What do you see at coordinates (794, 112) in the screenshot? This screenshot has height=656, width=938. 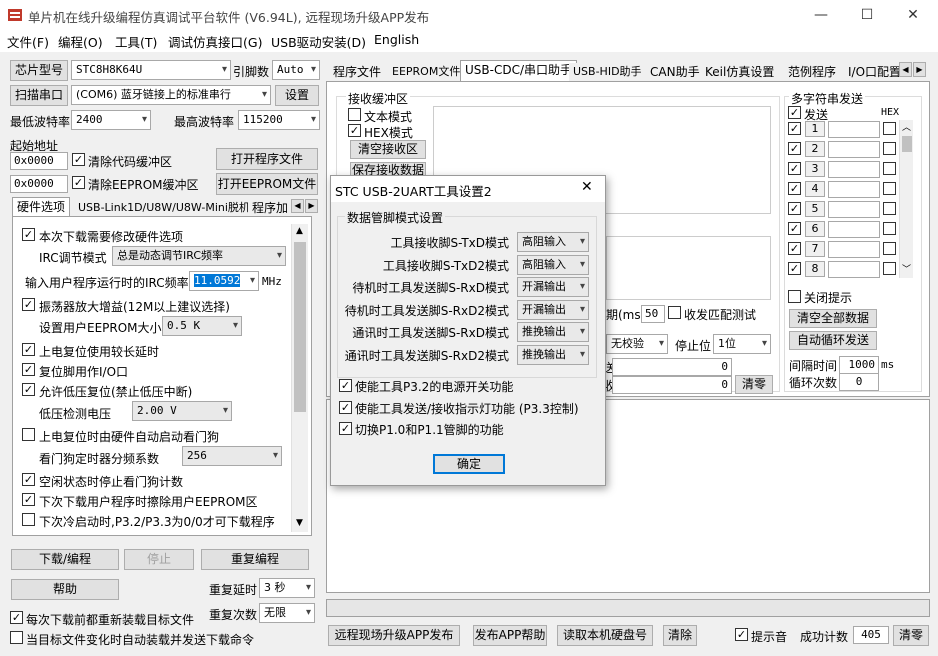 I see `send-all-checkbox: ✓` at bounding box center [794, 112].